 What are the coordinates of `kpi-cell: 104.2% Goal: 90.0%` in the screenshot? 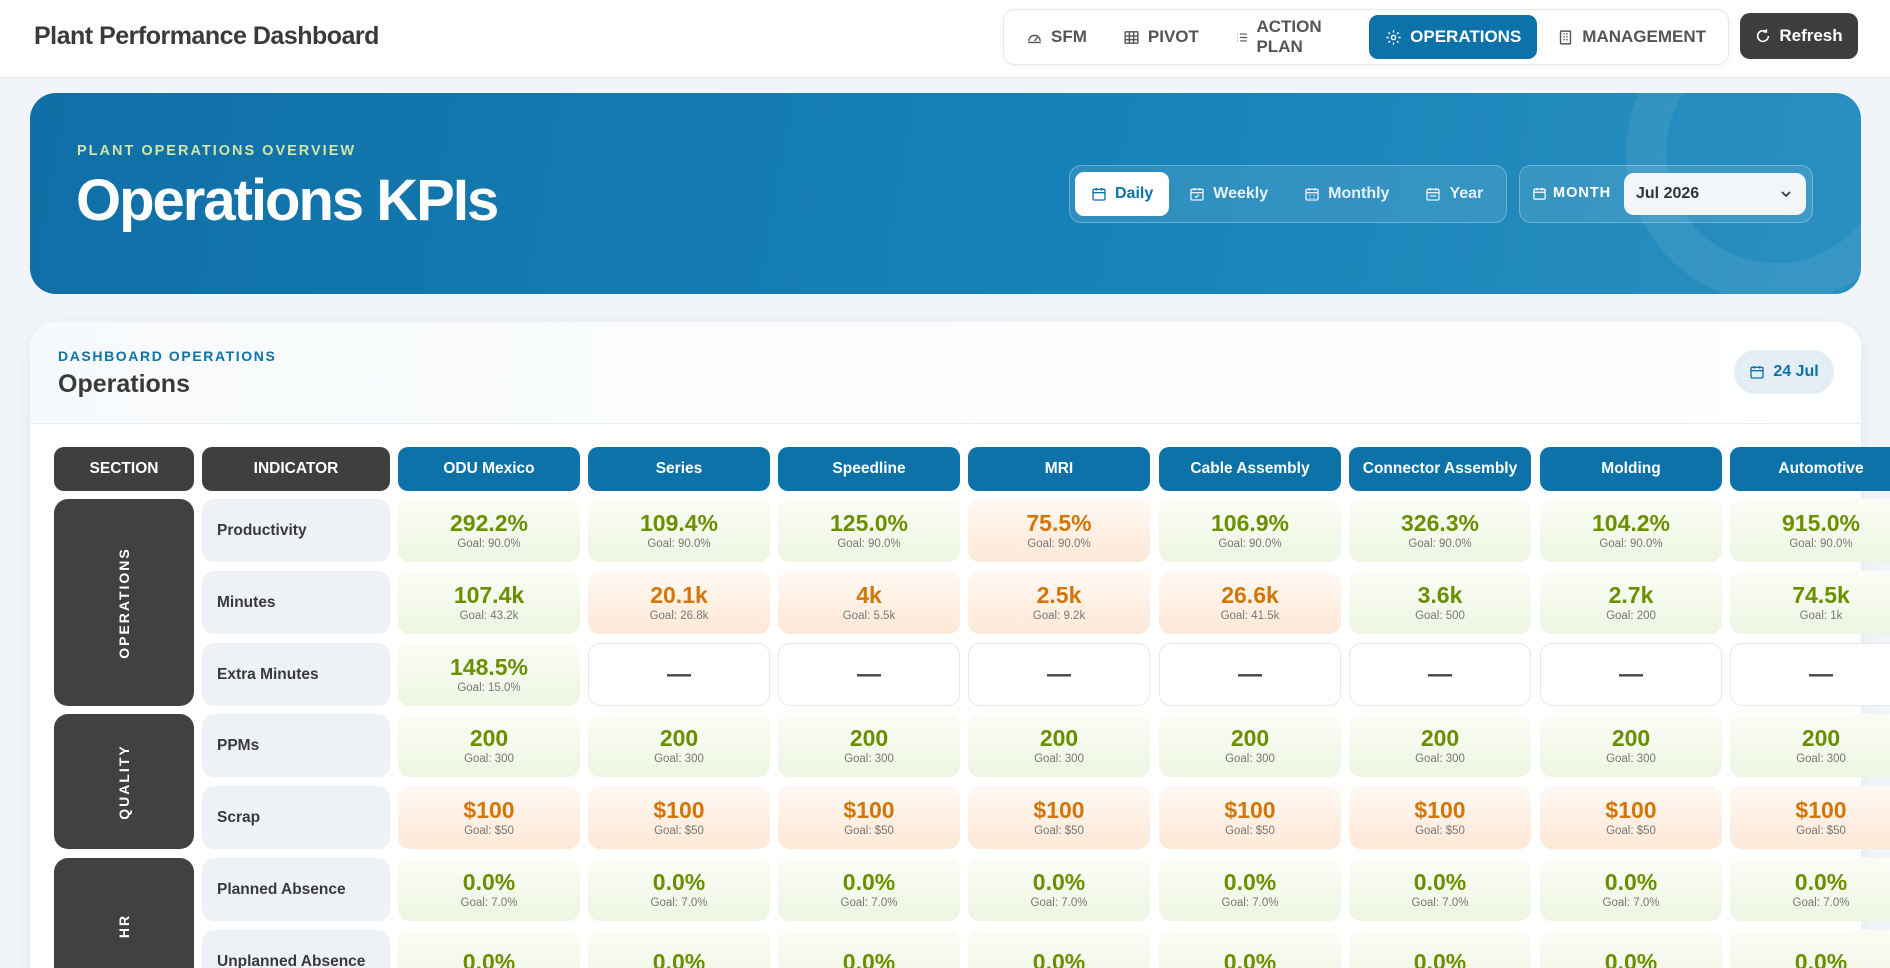 It's located at (1631, 530).